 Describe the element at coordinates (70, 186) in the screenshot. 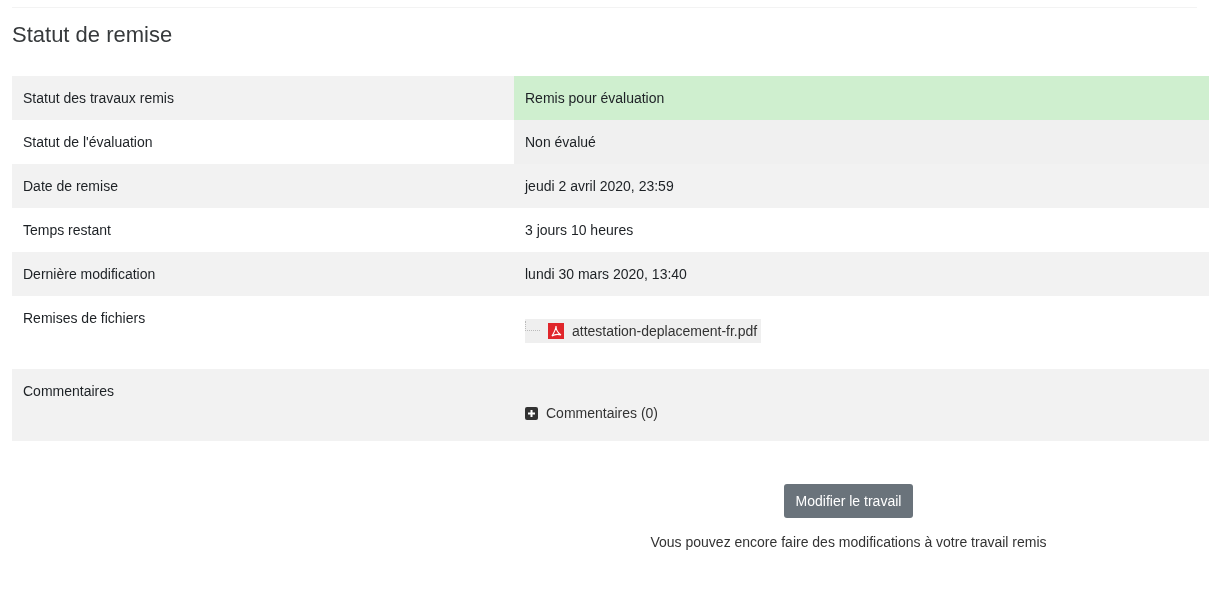

I see `row-label: Date de remise` at that location.